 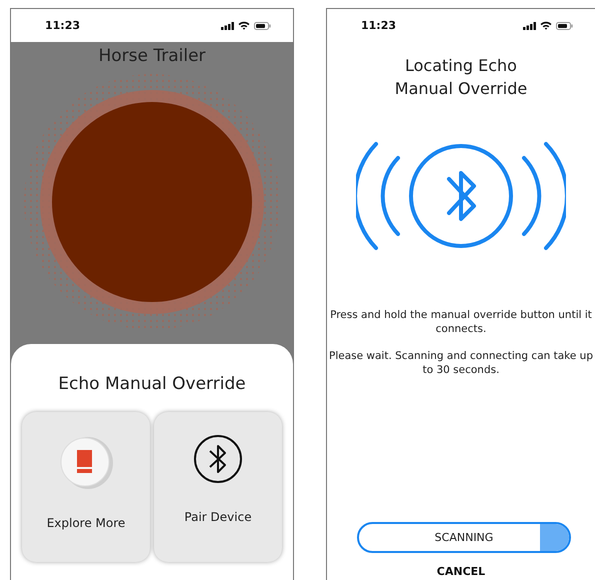 What do you see at coordinates (464, 537) in the screenshot?
I see `progress-label: SCANNING` at bounding box center [464, 537].